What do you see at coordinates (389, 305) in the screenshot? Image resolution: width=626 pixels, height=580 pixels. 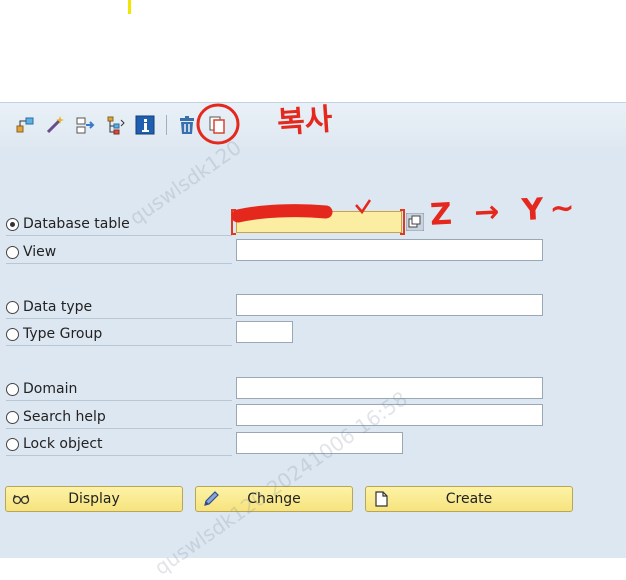 I see `data-type-input` at bounding box center [389, 305].